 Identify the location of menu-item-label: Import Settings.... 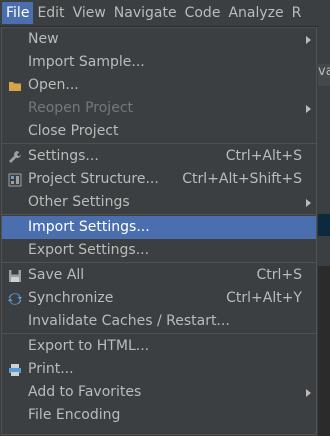
(89, 227).